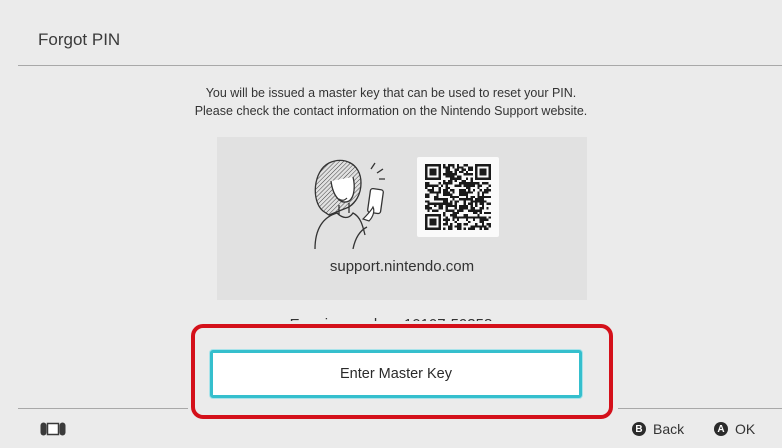 The width and height of the screenshot is (782, 448). I want to click on qr-code-modules, so click(458, 197).